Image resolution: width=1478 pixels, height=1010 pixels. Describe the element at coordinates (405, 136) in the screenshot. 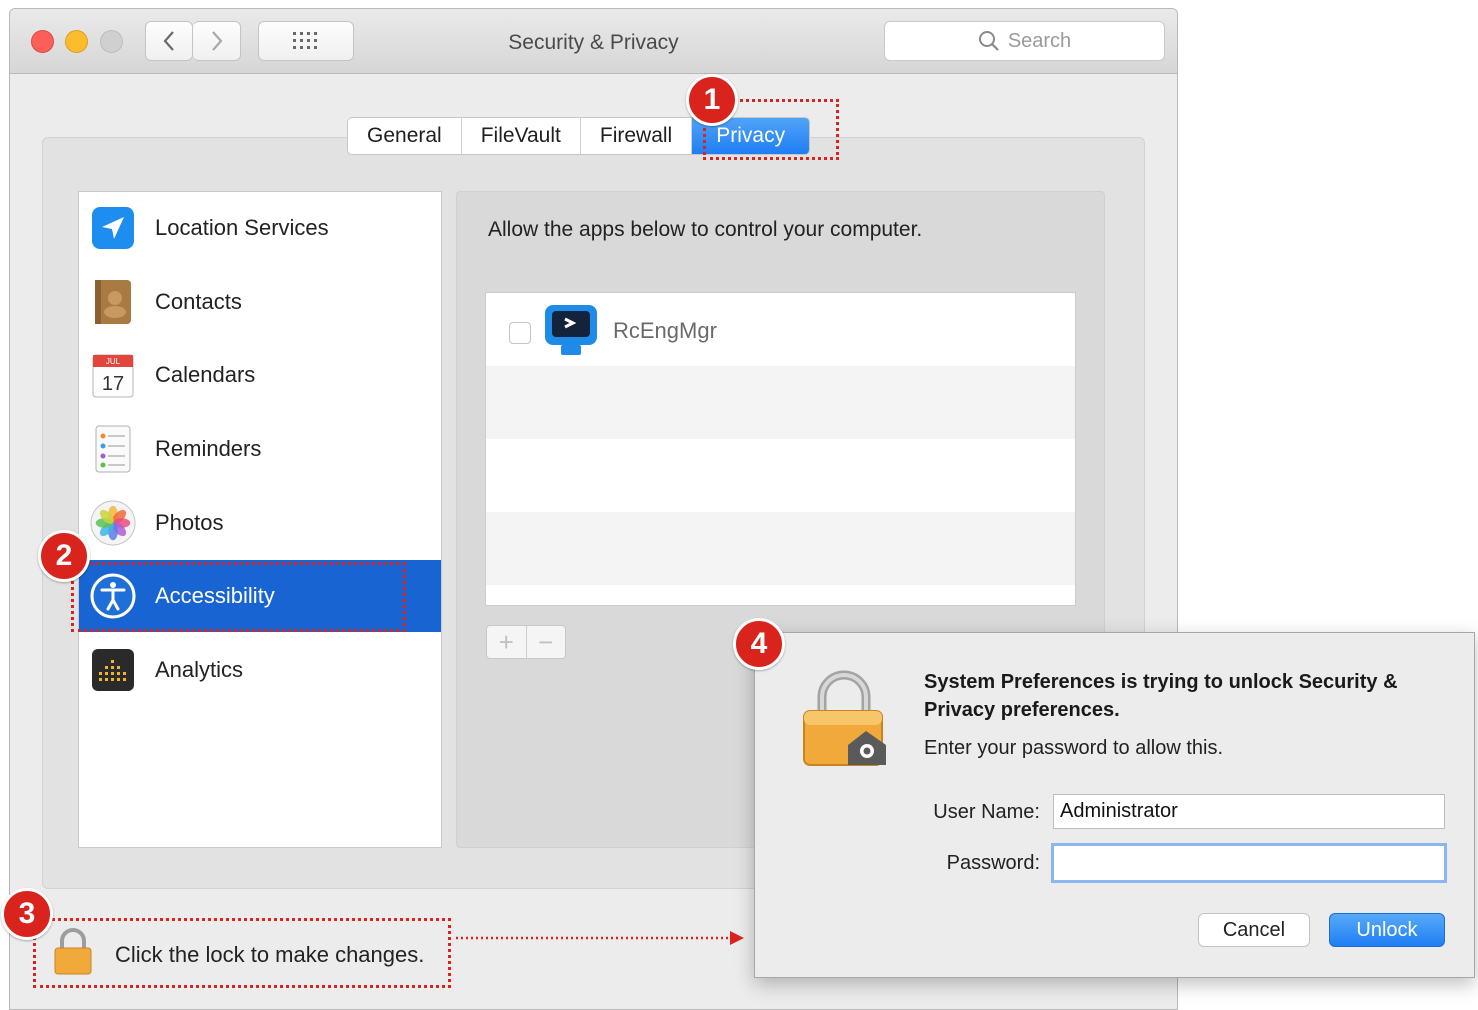

I see `tab-general: General` at that location.